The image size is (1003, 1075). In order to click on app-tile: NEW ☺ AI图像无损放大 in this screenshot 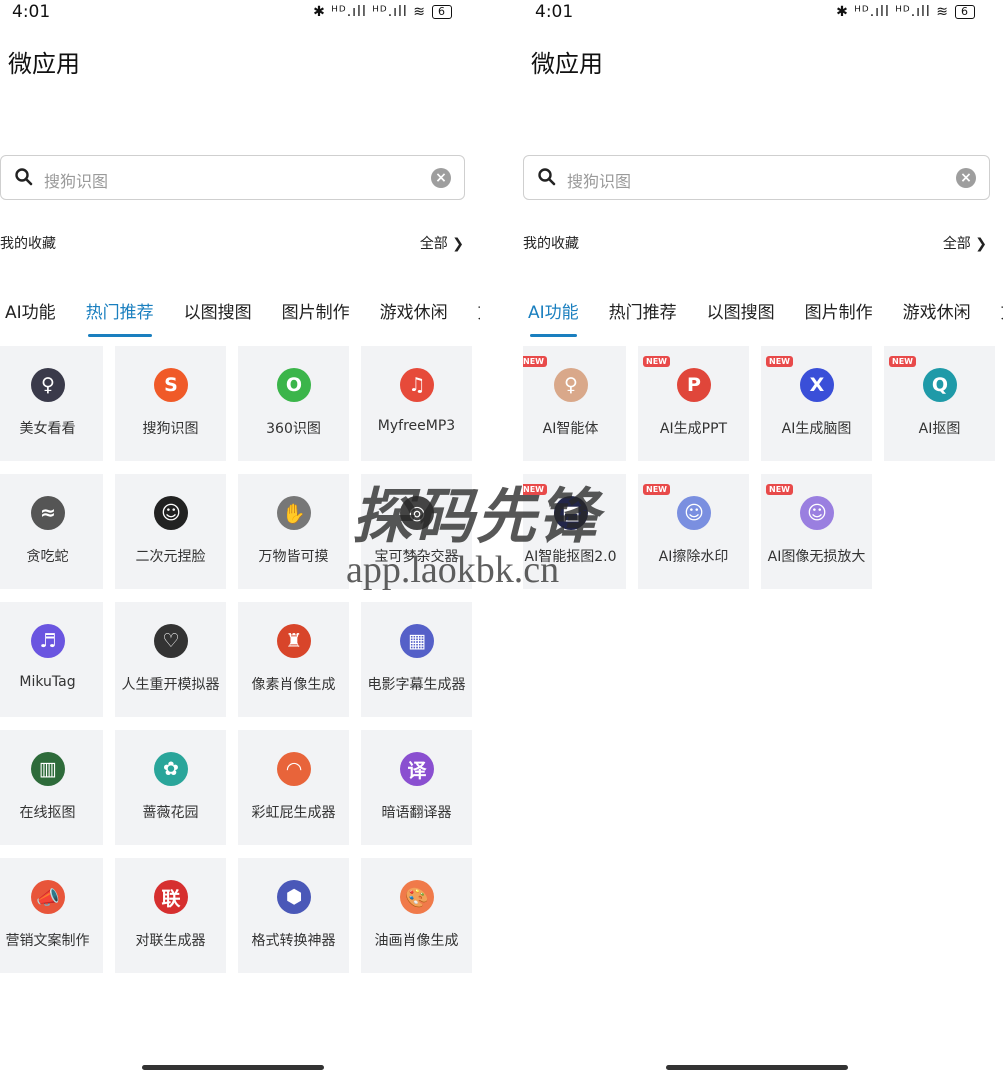, I will do `click(816, 531)`.